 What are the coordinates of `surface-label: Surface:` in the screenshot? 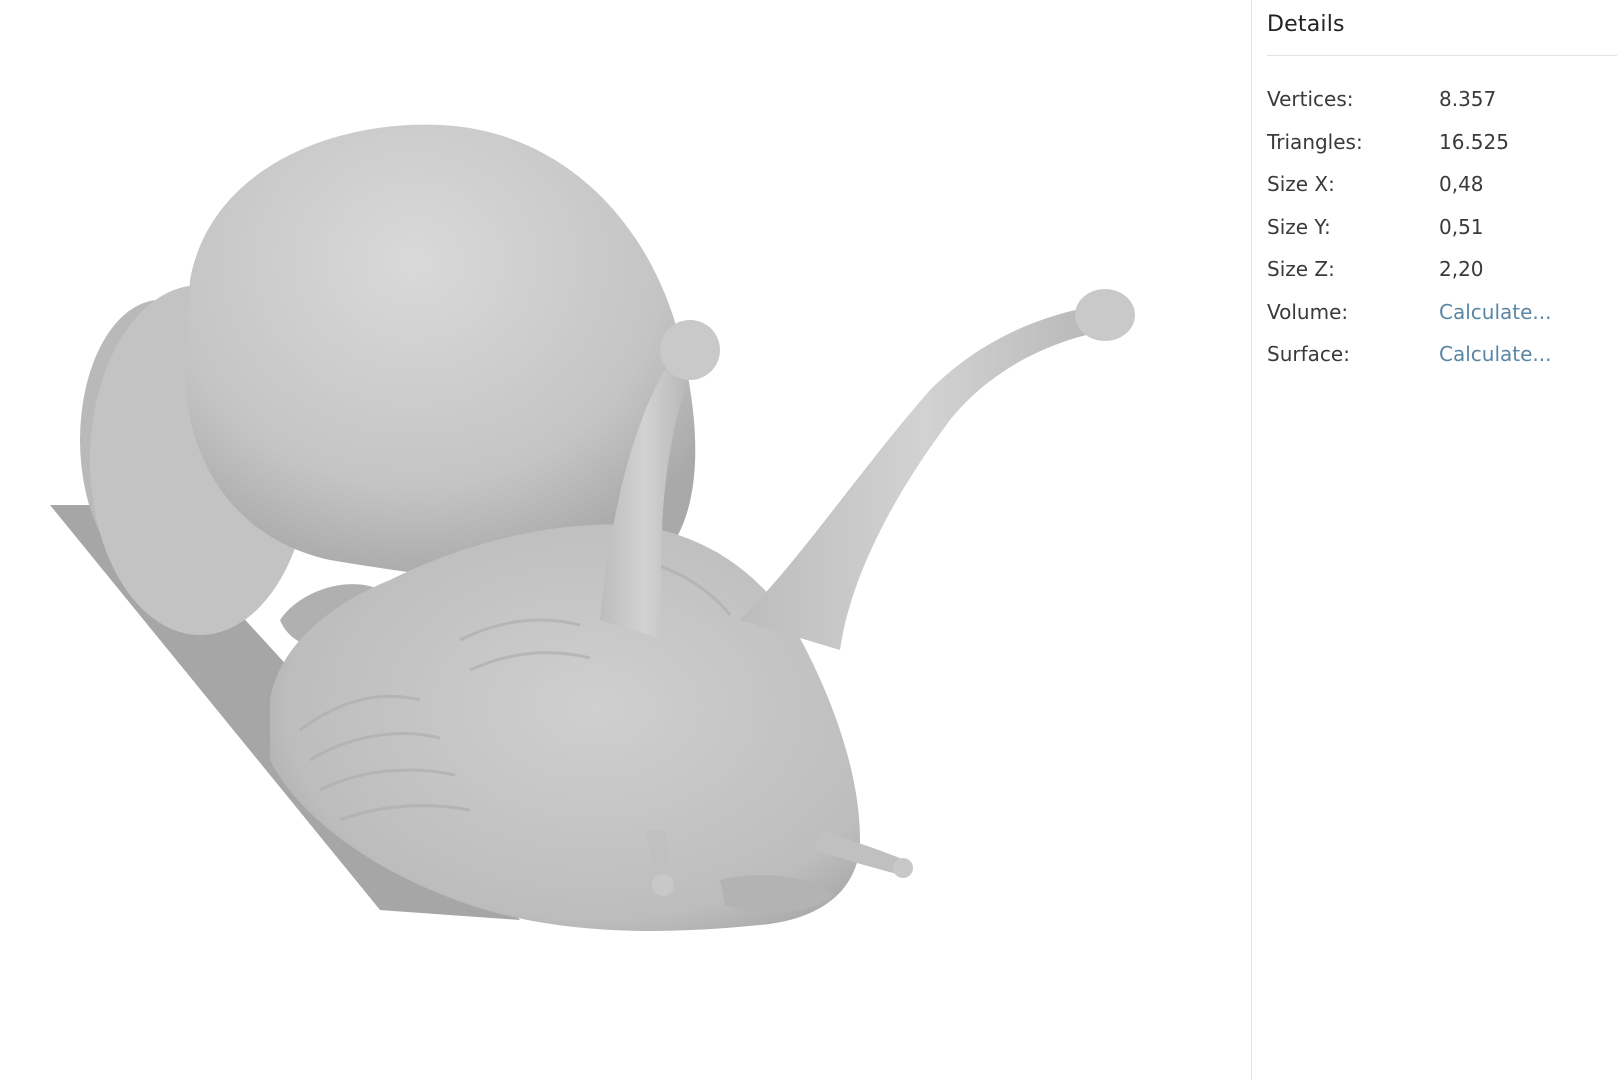 It's located at (1308, 354).